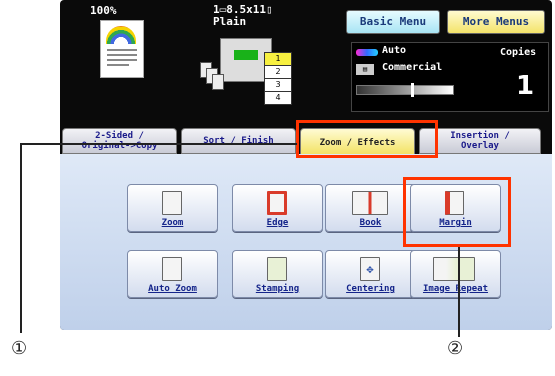  I want to click on callout-1-leader-horizontal, so click(158, 144).